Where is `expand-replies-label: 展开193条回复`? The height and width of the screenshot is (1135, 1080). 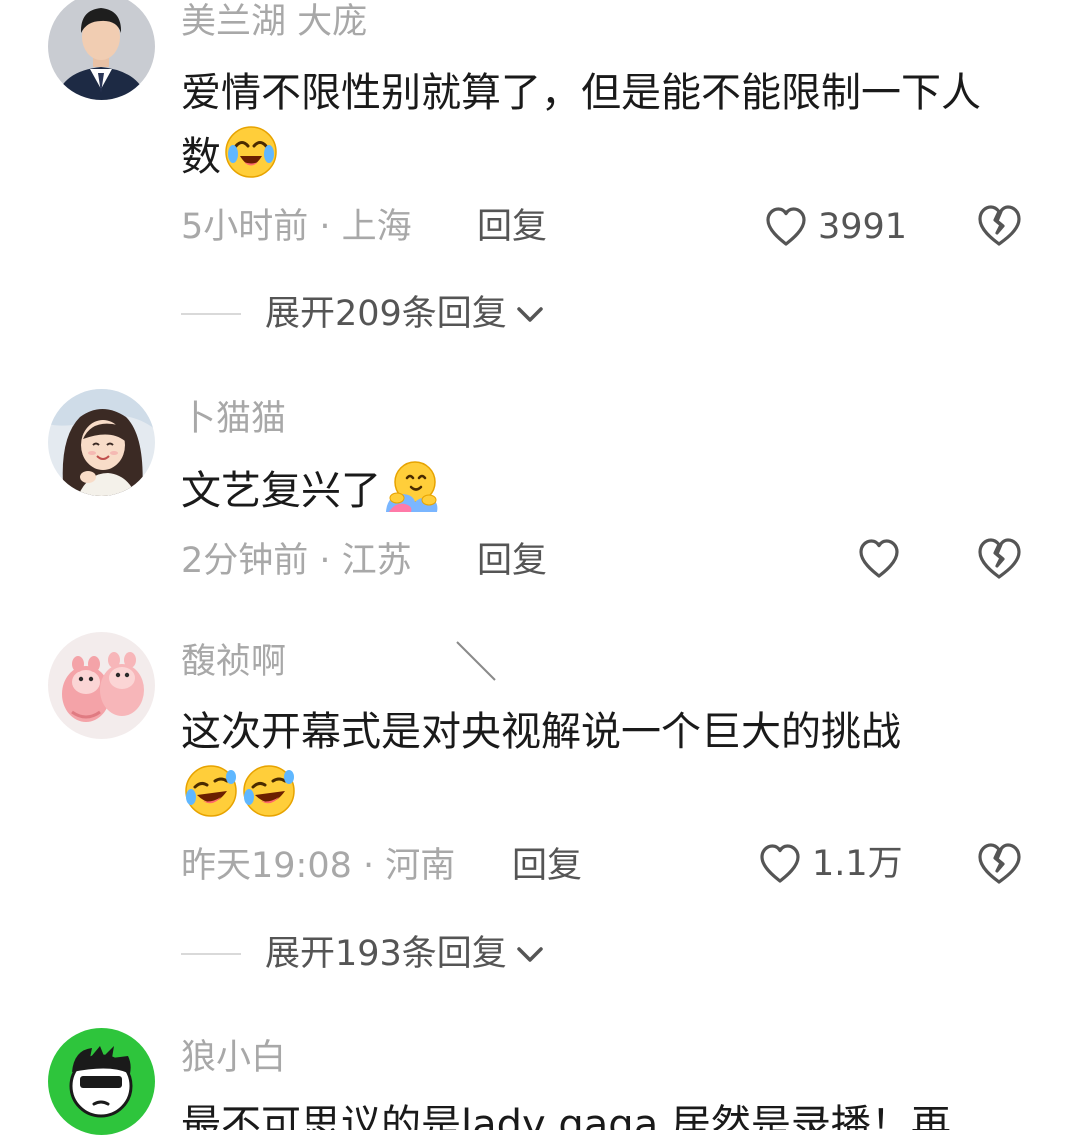
expand-replies-label: 展开193条回复 is located at coordinates (386, 954).